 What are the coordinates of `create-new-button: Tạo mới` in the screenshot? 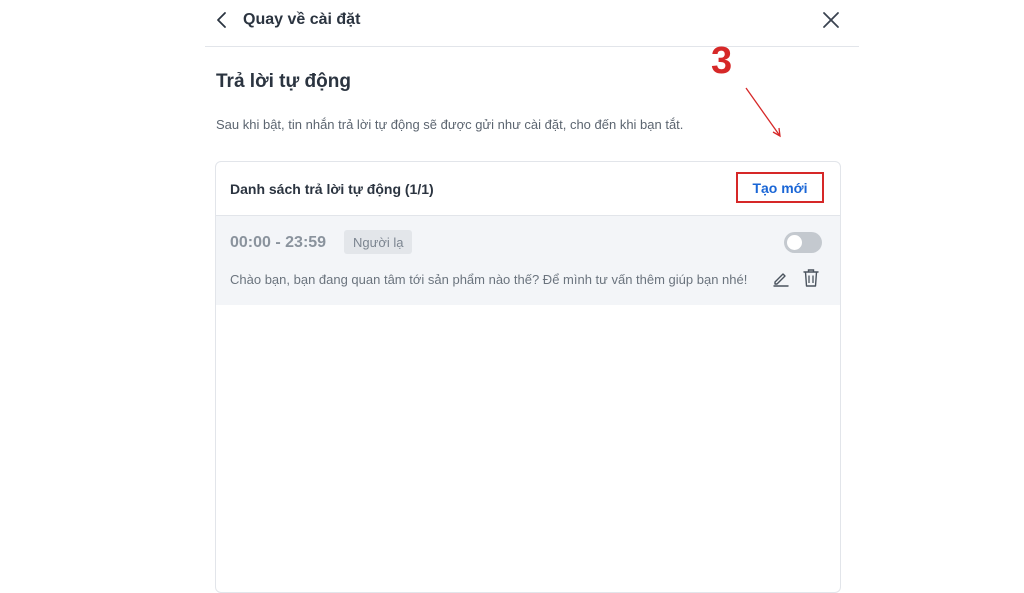 It's located at (780, 187).